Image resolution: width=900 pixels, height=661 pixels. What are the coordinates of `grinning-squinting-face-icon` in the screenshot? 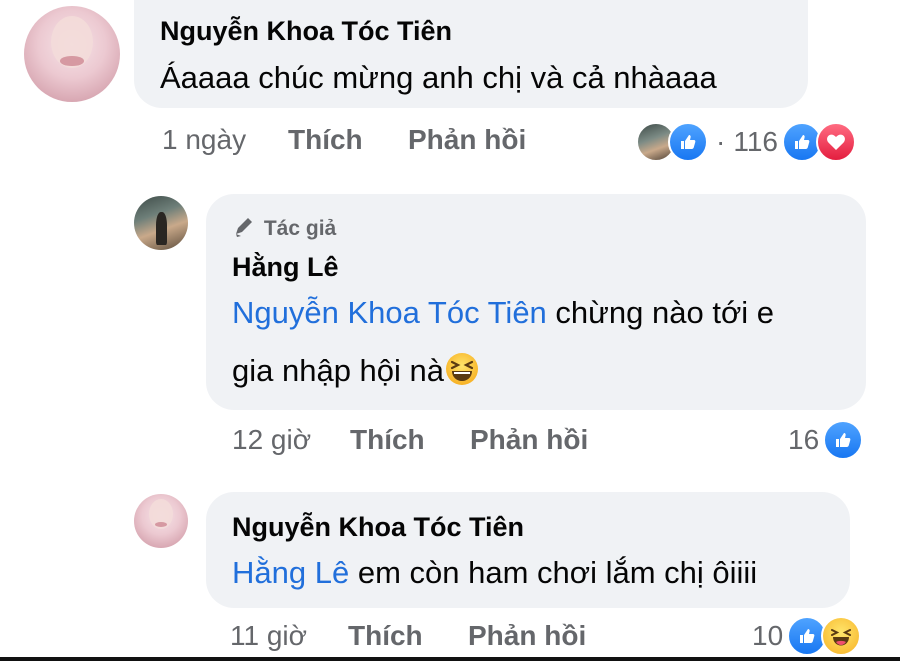 It's located at (462, 369).